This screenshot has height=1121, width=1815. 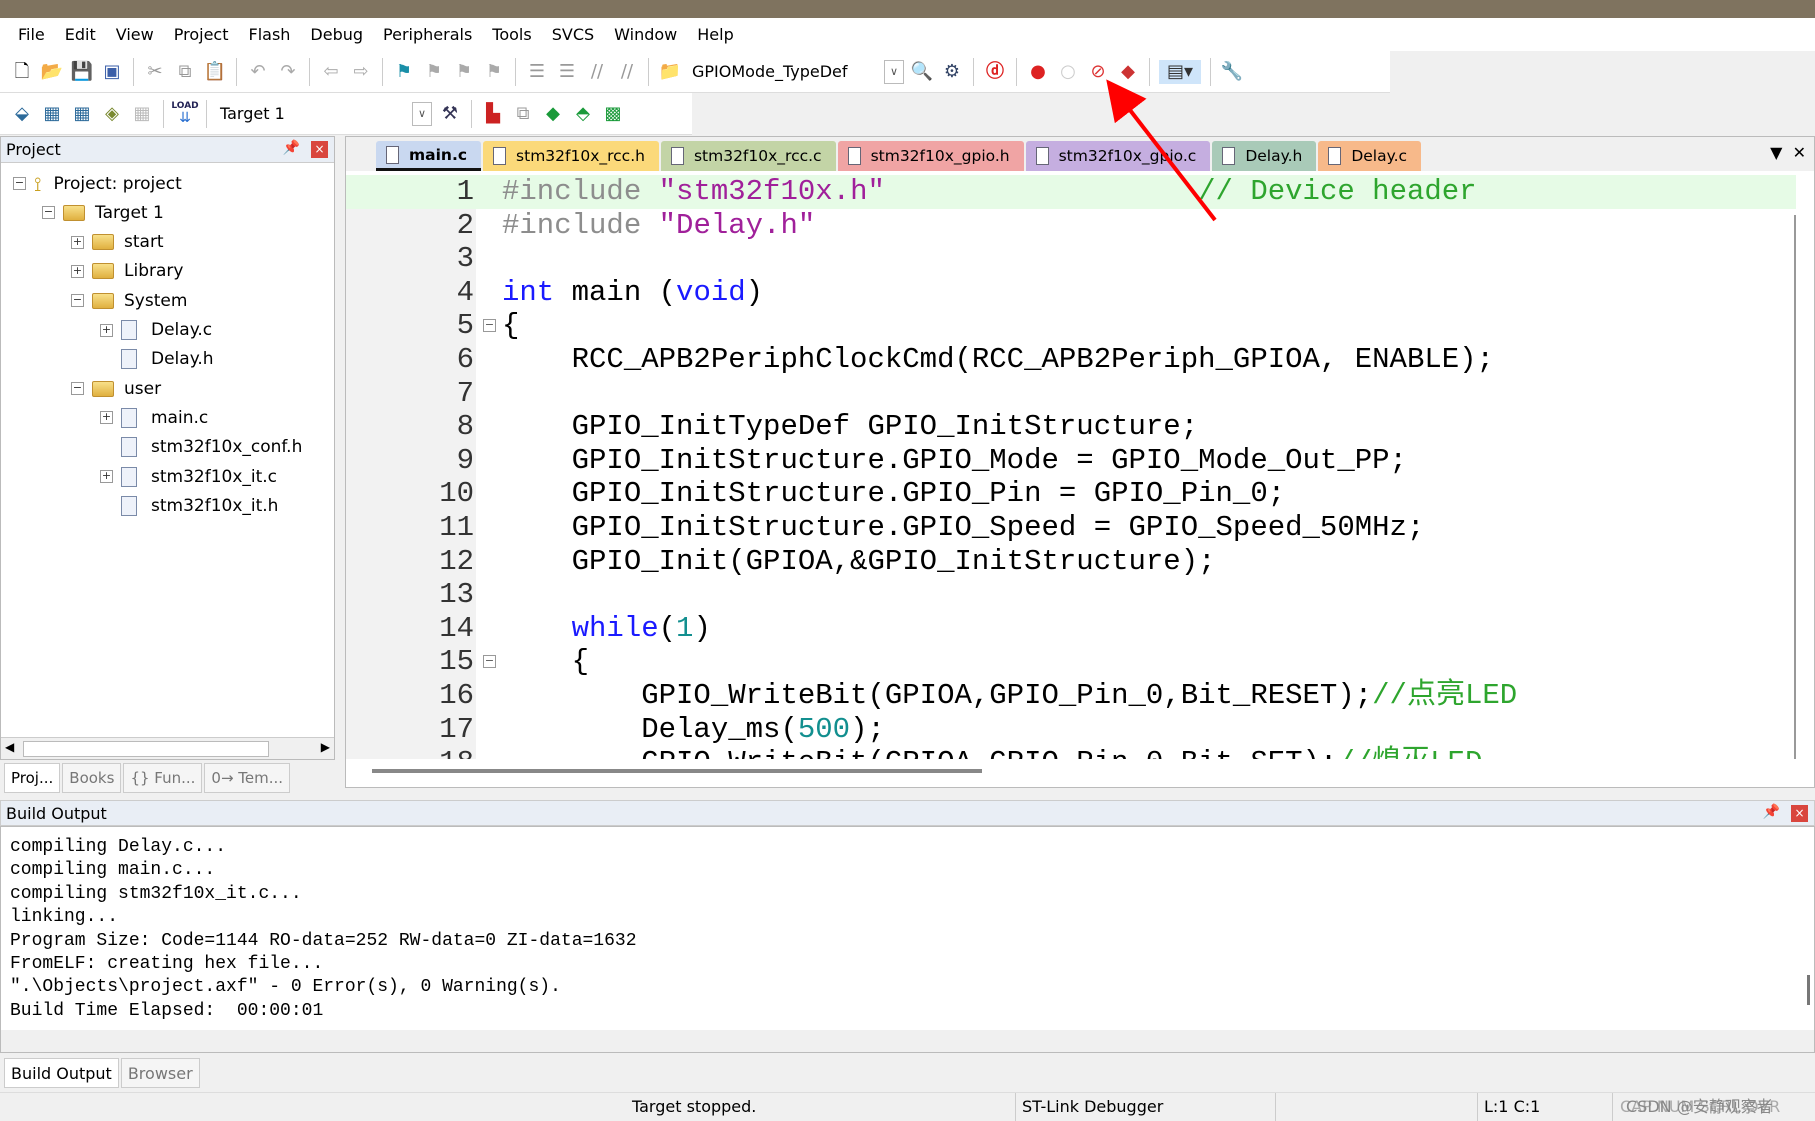 What do you see at coordinates (117, 242) in the screenshot?
I see `tree-item: + start` at bounding box center [117, 242].